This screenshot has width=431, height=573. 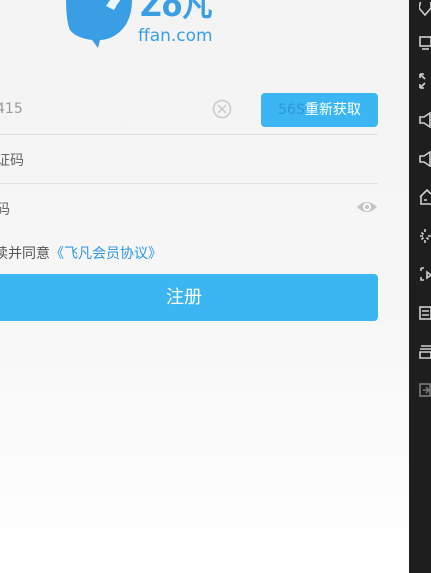 I want to click on clear-phone-button, so click(x=222, y=109).